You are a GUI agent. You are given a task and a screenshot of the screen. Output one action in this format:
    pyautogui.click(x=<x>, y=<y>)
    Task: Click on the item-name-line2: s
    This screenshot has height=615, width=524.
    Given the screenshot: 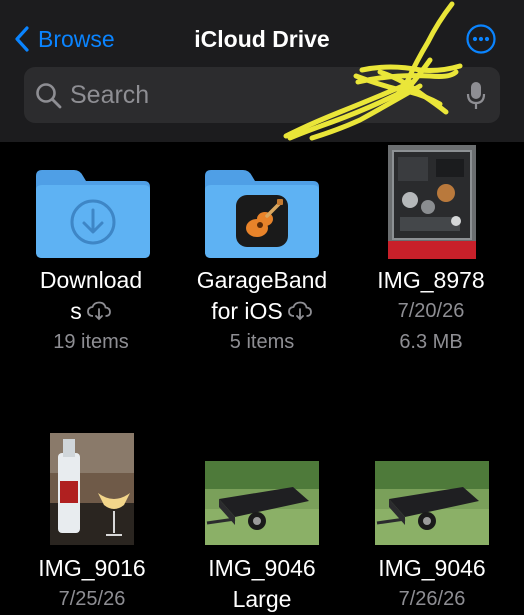 What is the action you would take?
    pyautogui.click(x=91, y=311)
    